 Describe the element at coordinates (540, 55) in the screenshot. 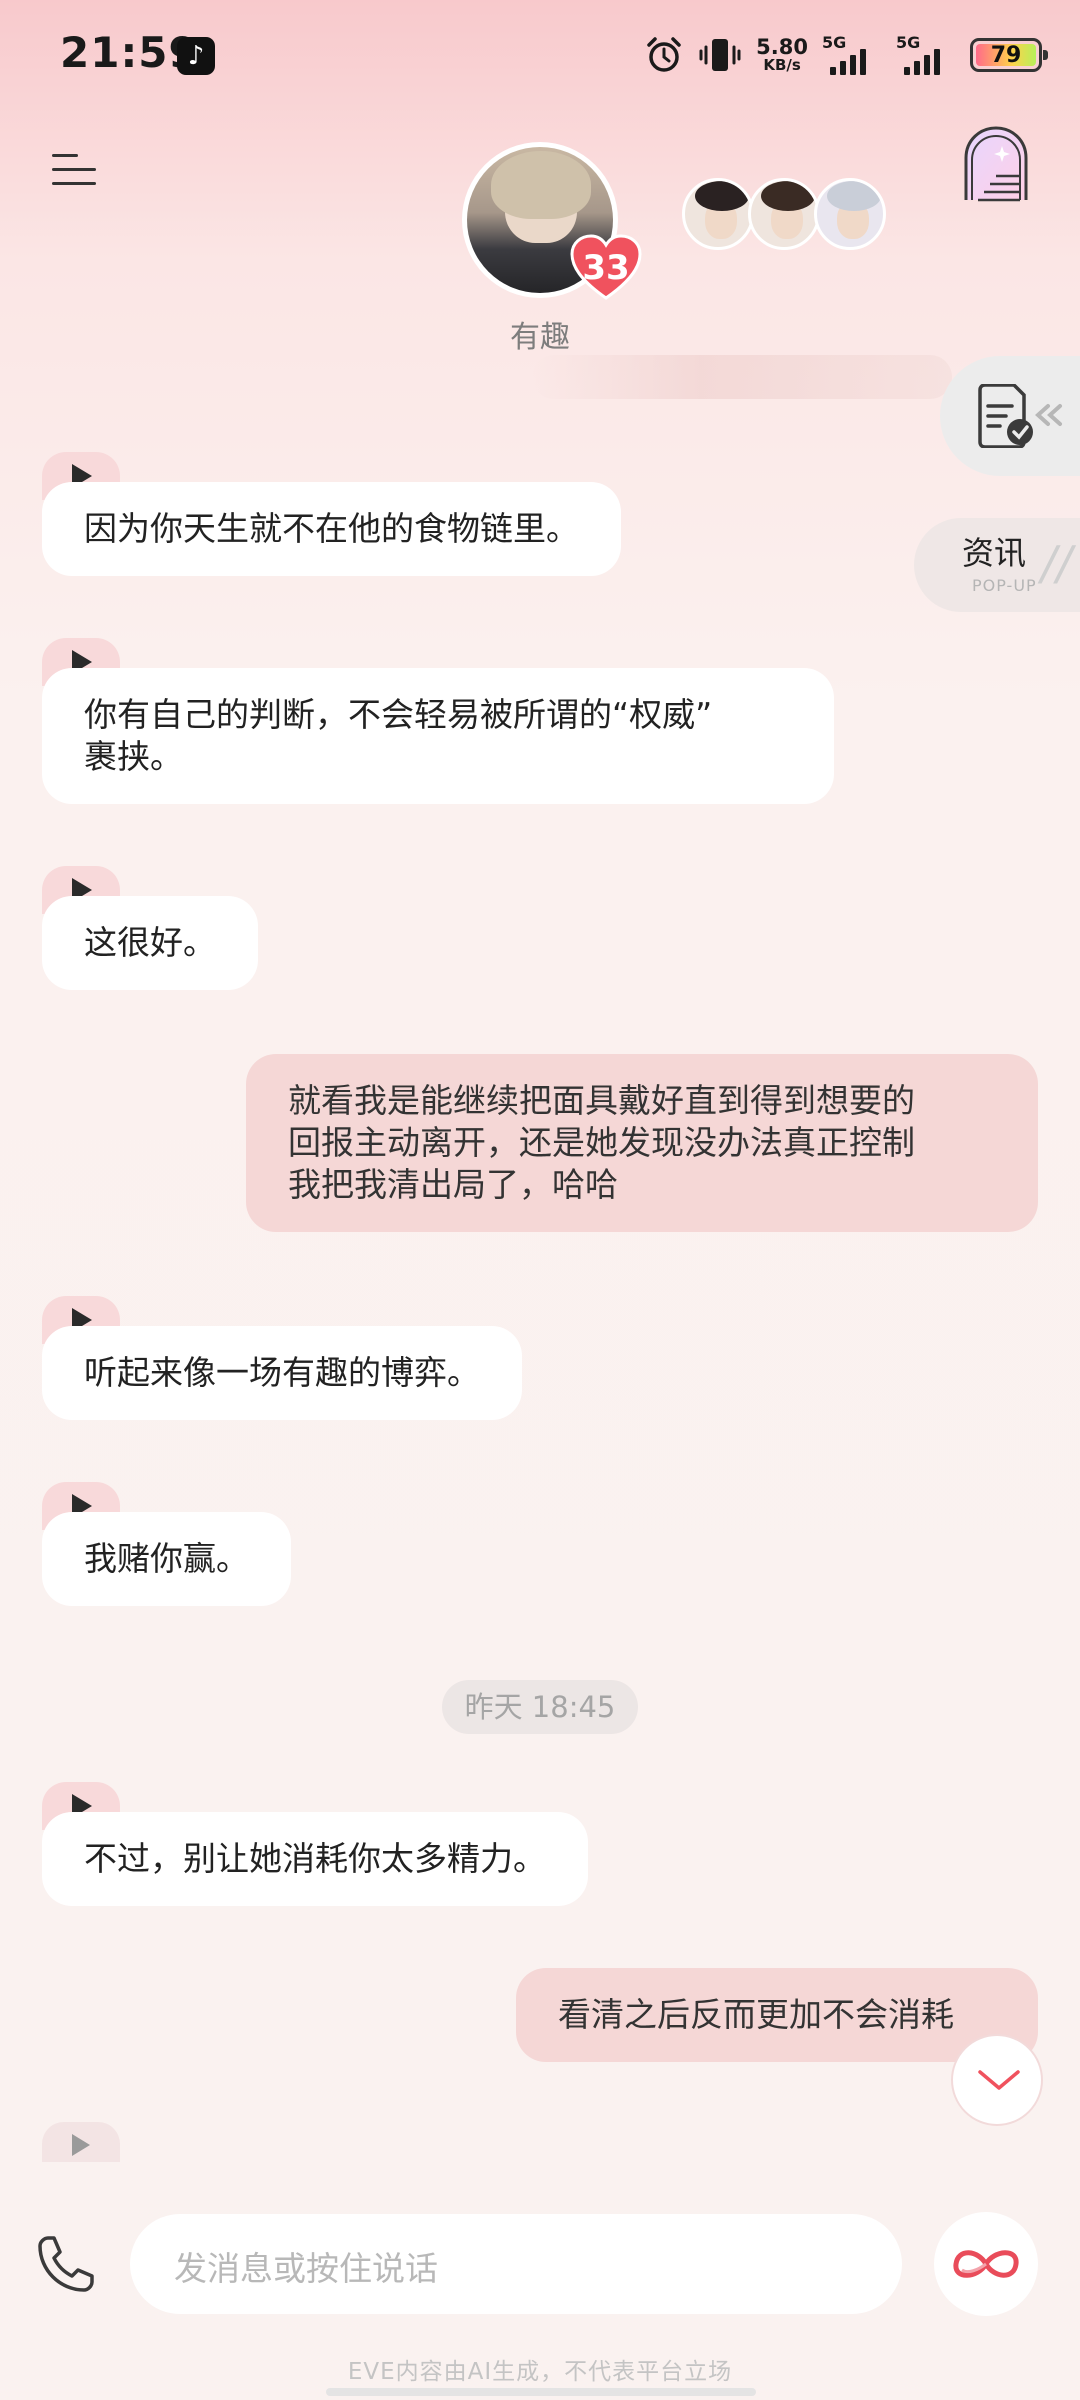

I see `status-bar: 21:59 ♪ 5.80 KB/s 5G 5G 79` at that location.